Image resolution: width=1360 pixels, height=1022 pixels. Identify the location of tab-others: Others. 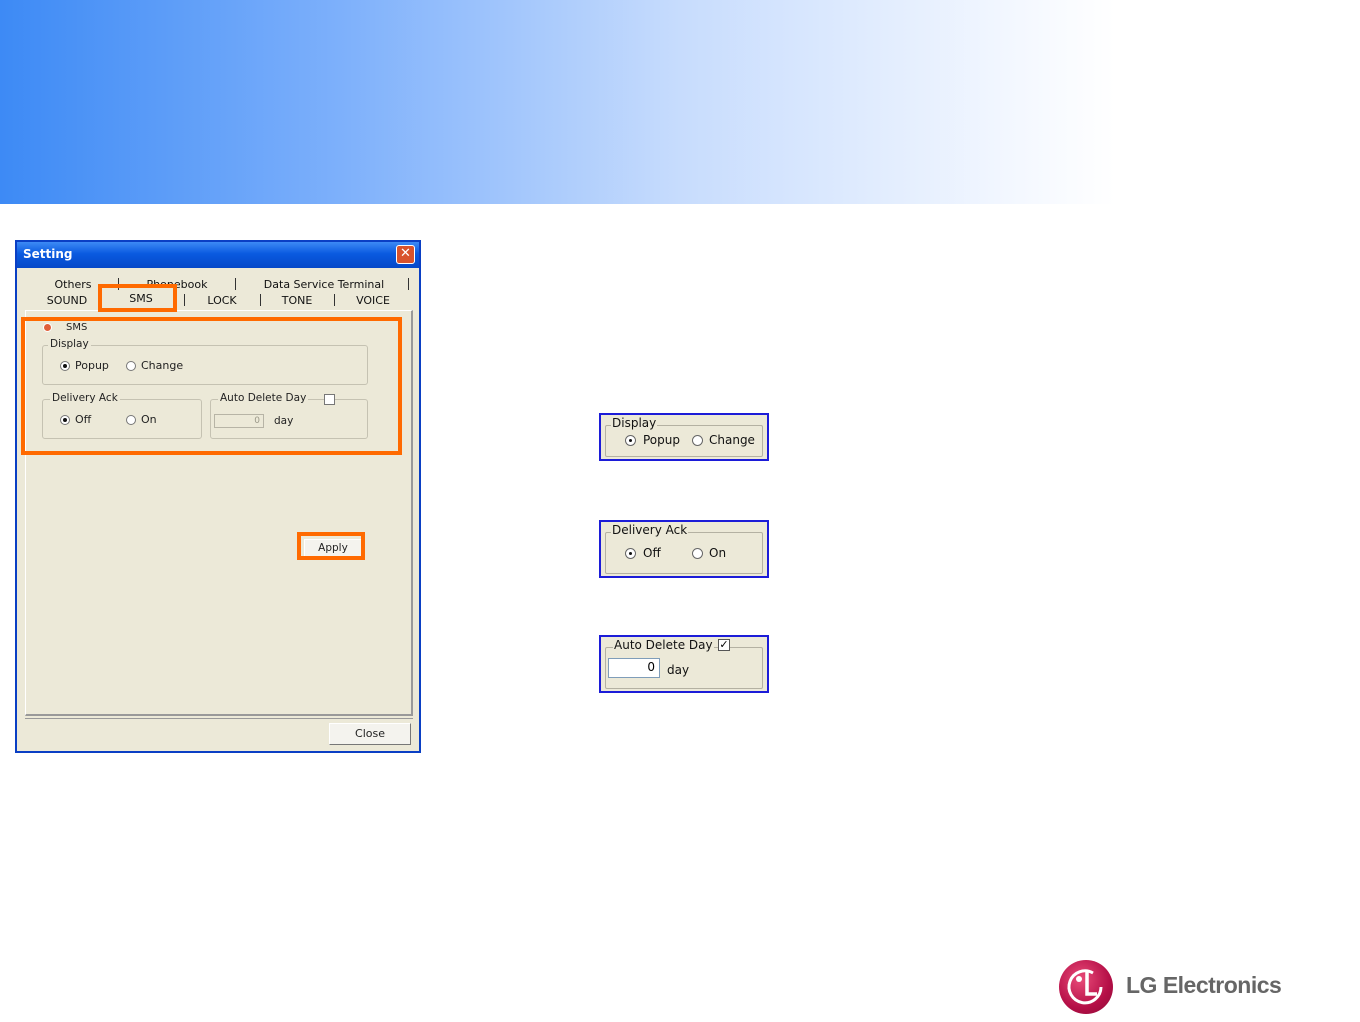
(73, 284).